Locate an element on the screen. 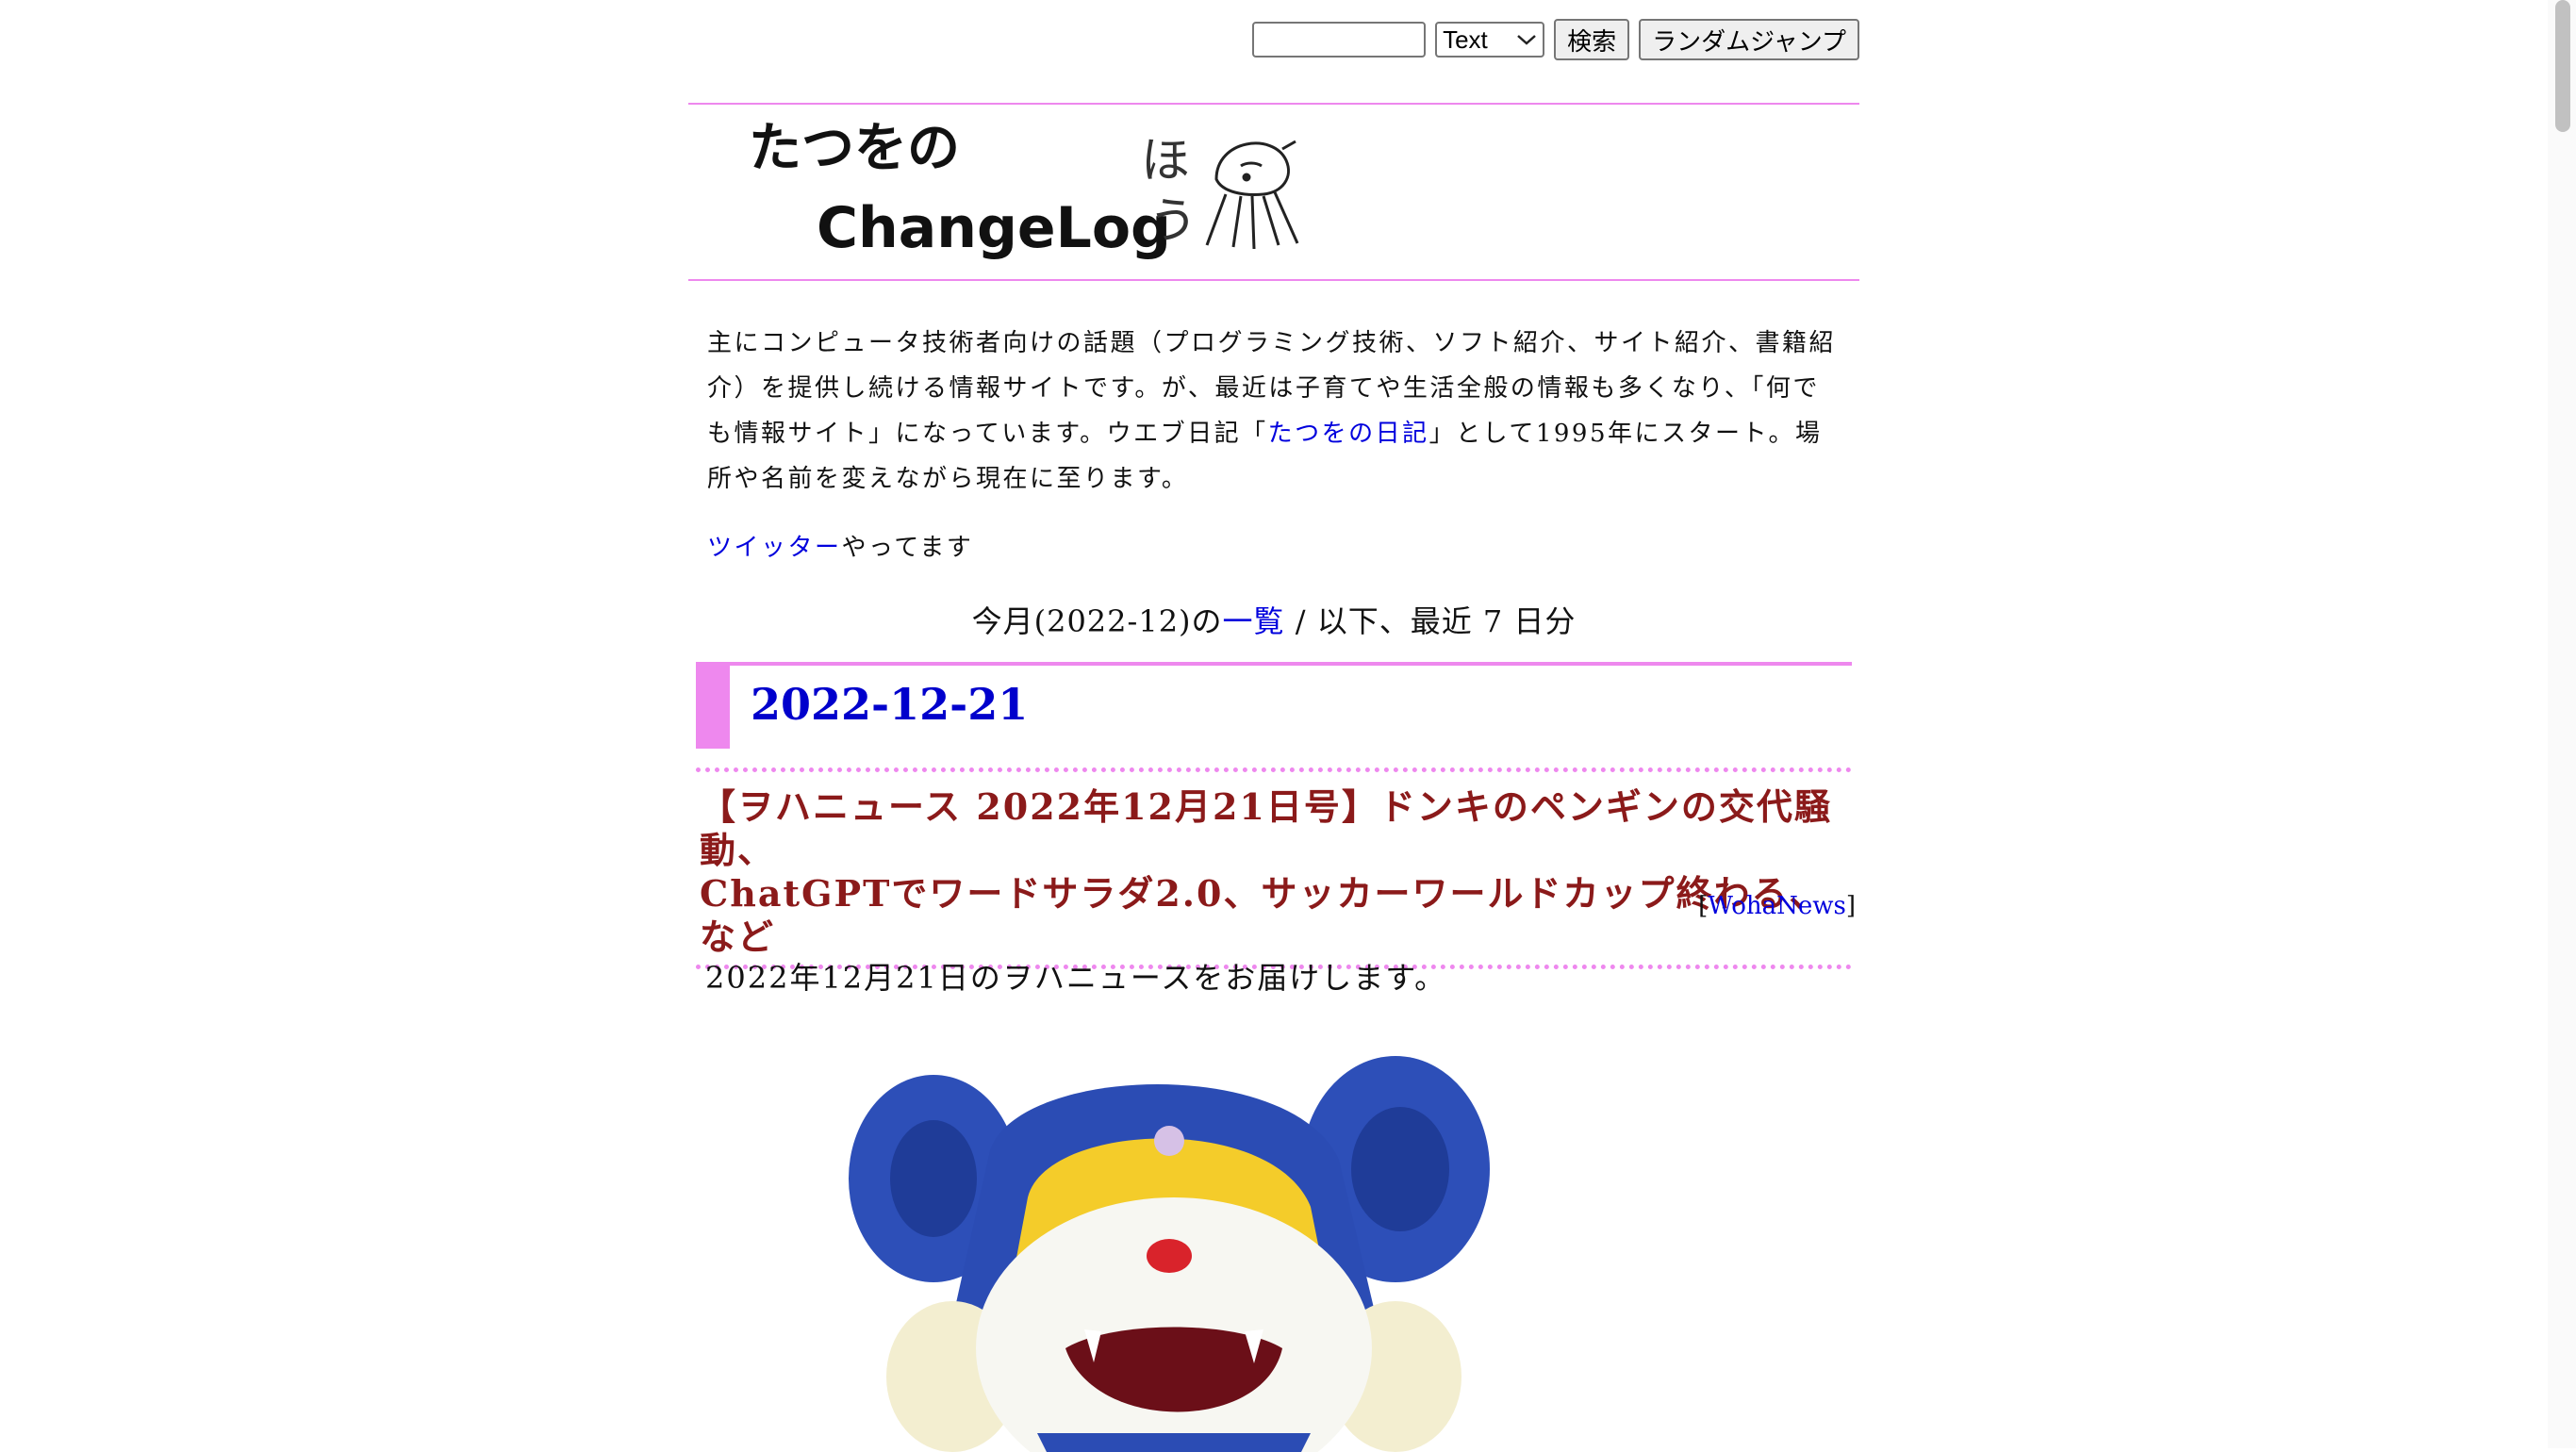  day-date-link: 2022-12-21 is located at coordinates (889, 704).